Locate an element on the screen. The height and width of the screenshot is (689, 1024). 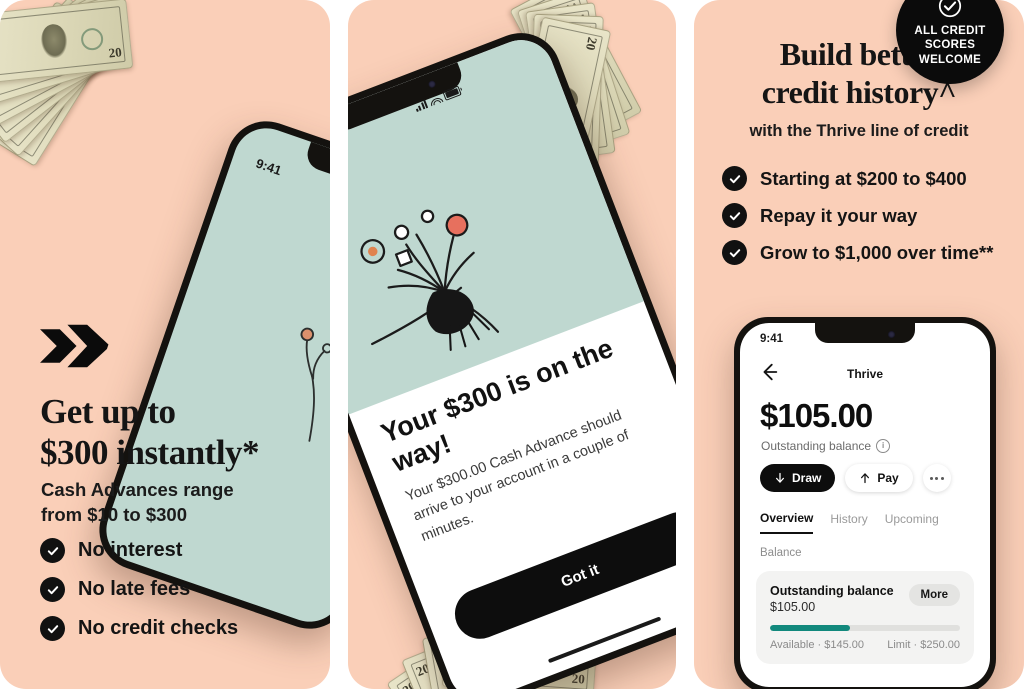
list-item: No credit checks is located at coordinates (139, 628).